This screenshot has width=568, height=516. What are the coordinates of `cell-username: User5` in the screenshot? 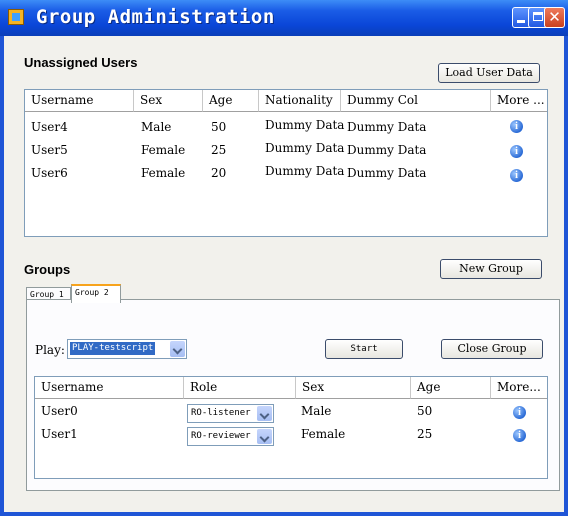 It's located at (49, 150).